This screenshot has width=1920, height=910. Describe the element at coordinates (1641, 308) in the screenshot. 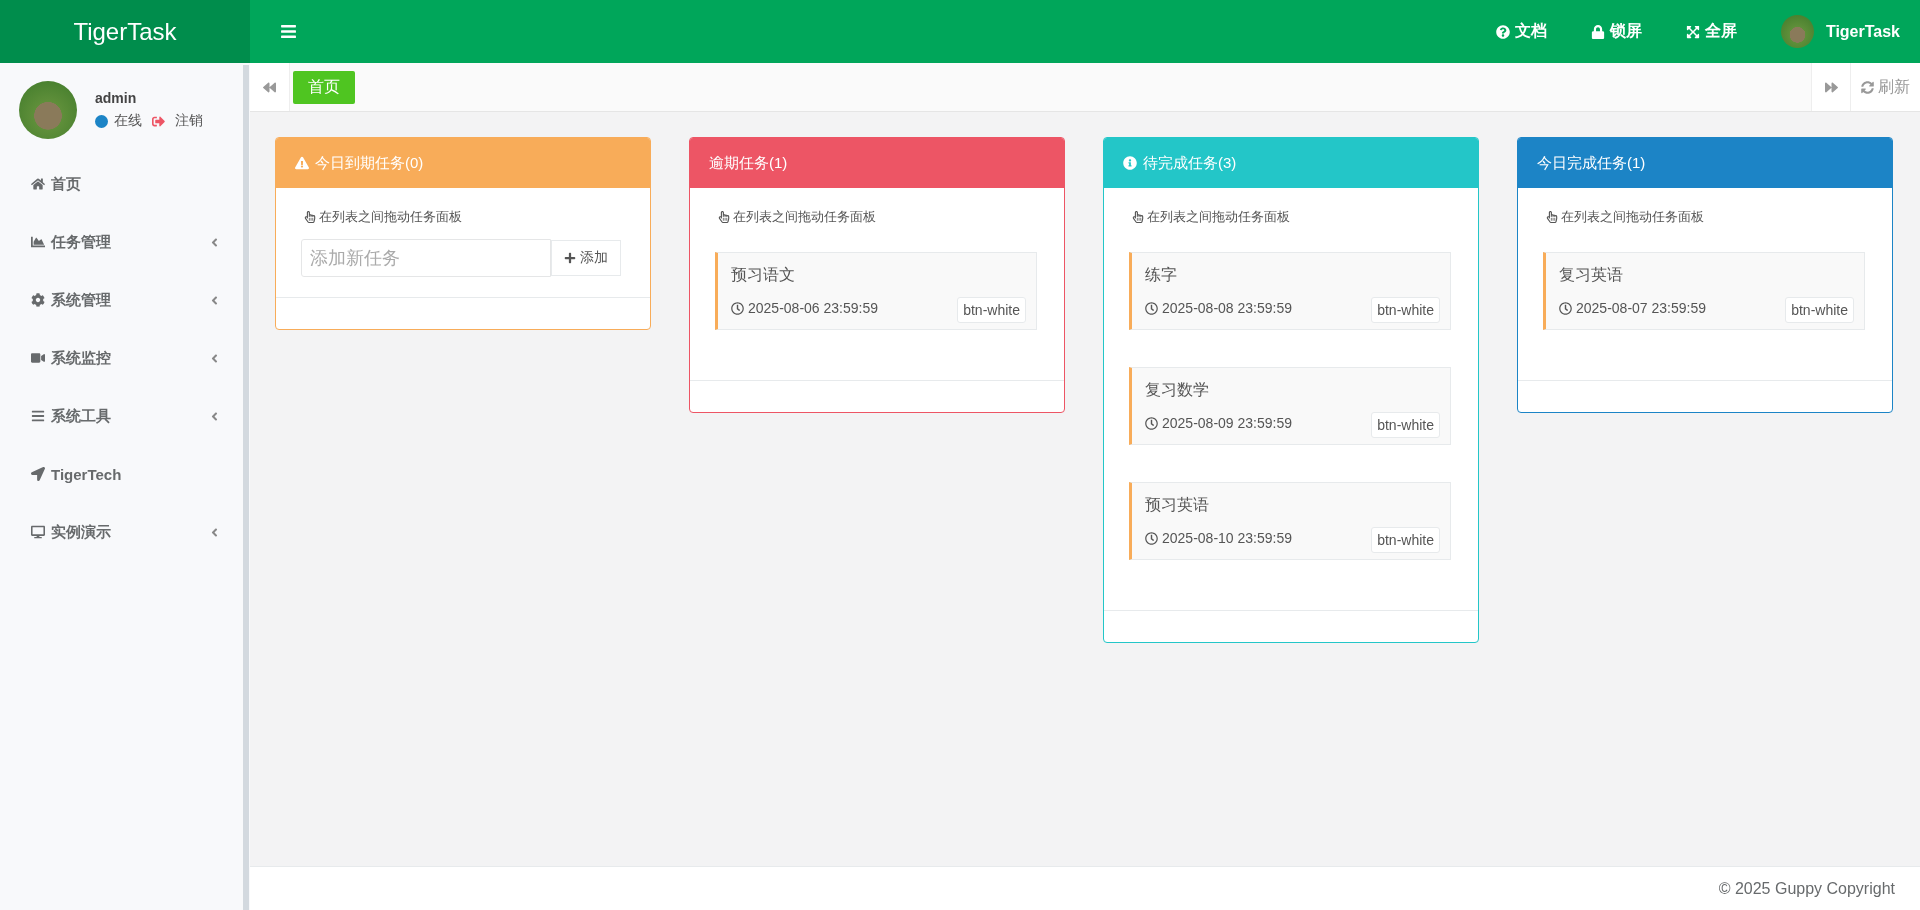

I see `task-date: 2025-08-07 23:59:59` at that location.